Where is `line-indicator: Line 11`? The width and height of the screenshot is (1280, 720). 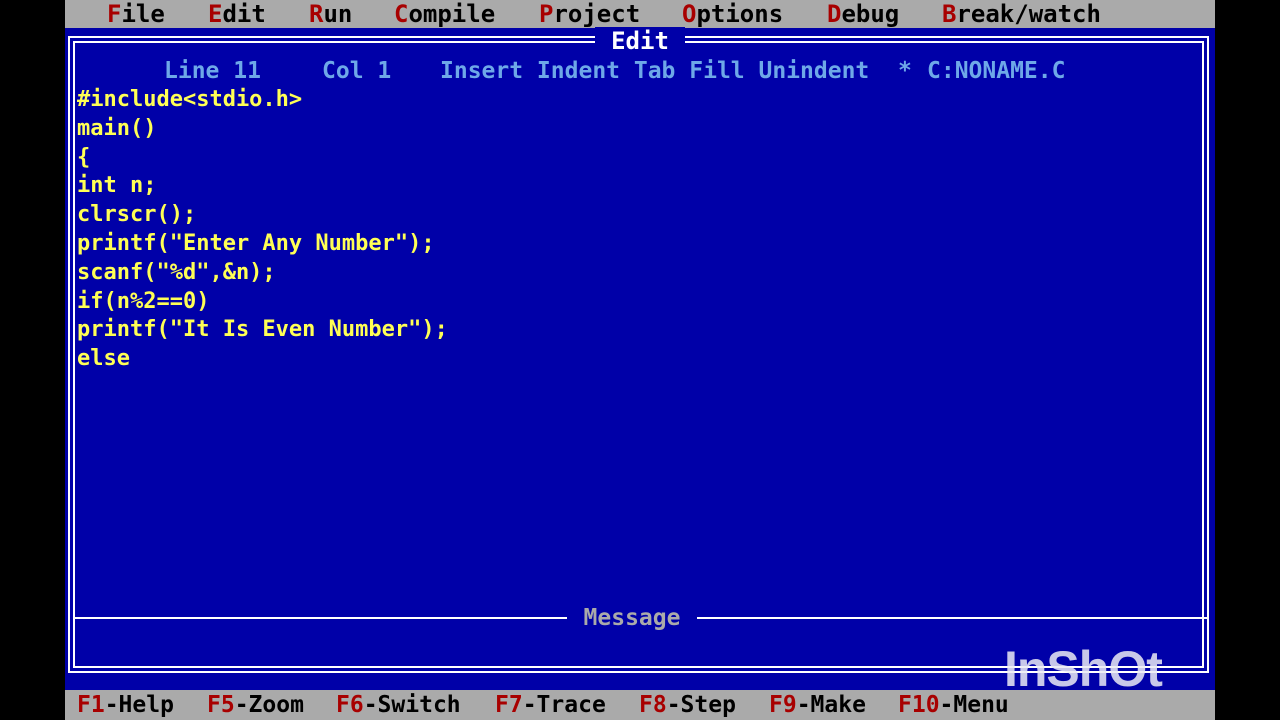
line-indicator: Line 11 is located at coordinates (212, 71).